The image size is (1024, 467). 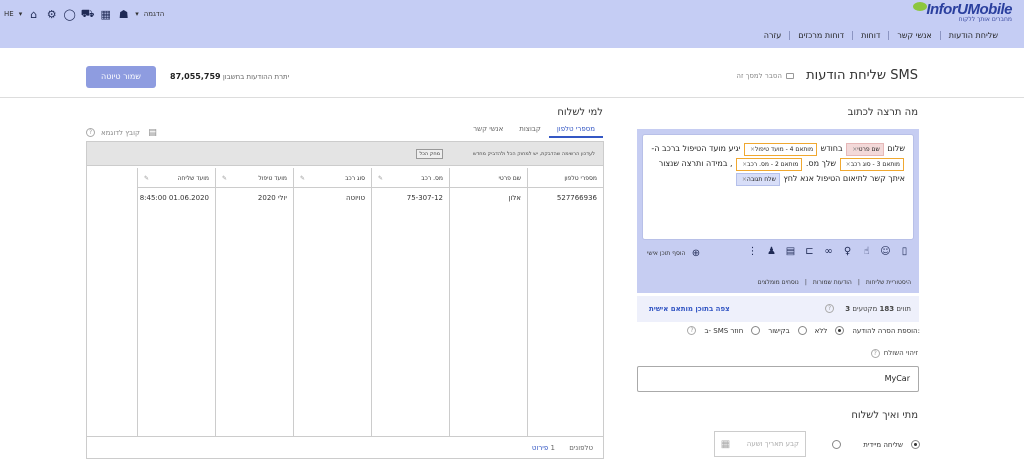 I want to click on cell: יולי 2020, so click(x=272, y=198).